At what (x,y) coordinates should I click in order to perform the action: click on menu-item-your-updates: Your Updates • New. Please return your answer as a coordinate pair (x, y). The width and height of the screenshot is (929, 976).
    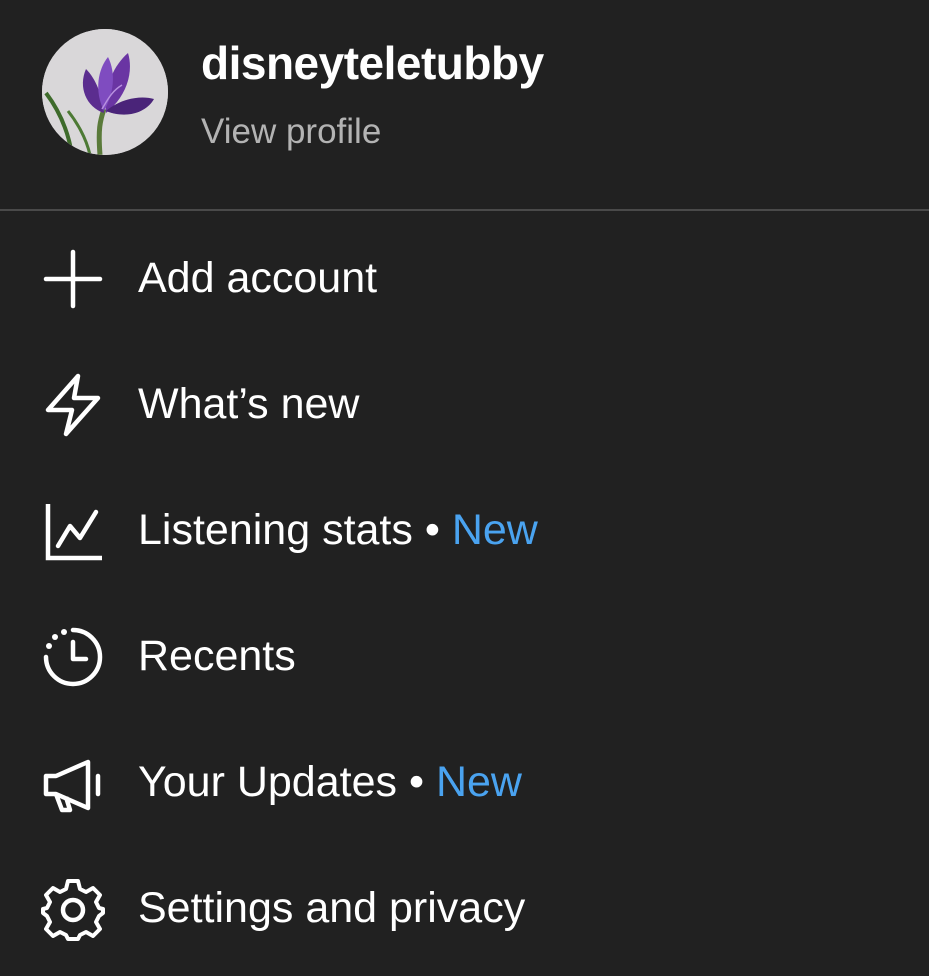
    Looking at the image, I should click on (464, 781).